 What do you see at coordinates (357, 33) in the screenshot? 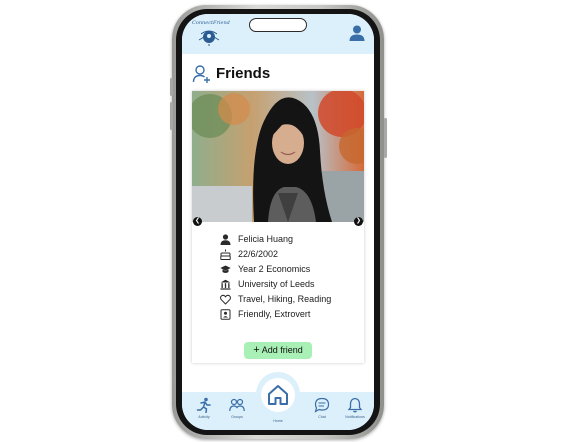
I see `profile-icon` at bounding box center [357, 33].